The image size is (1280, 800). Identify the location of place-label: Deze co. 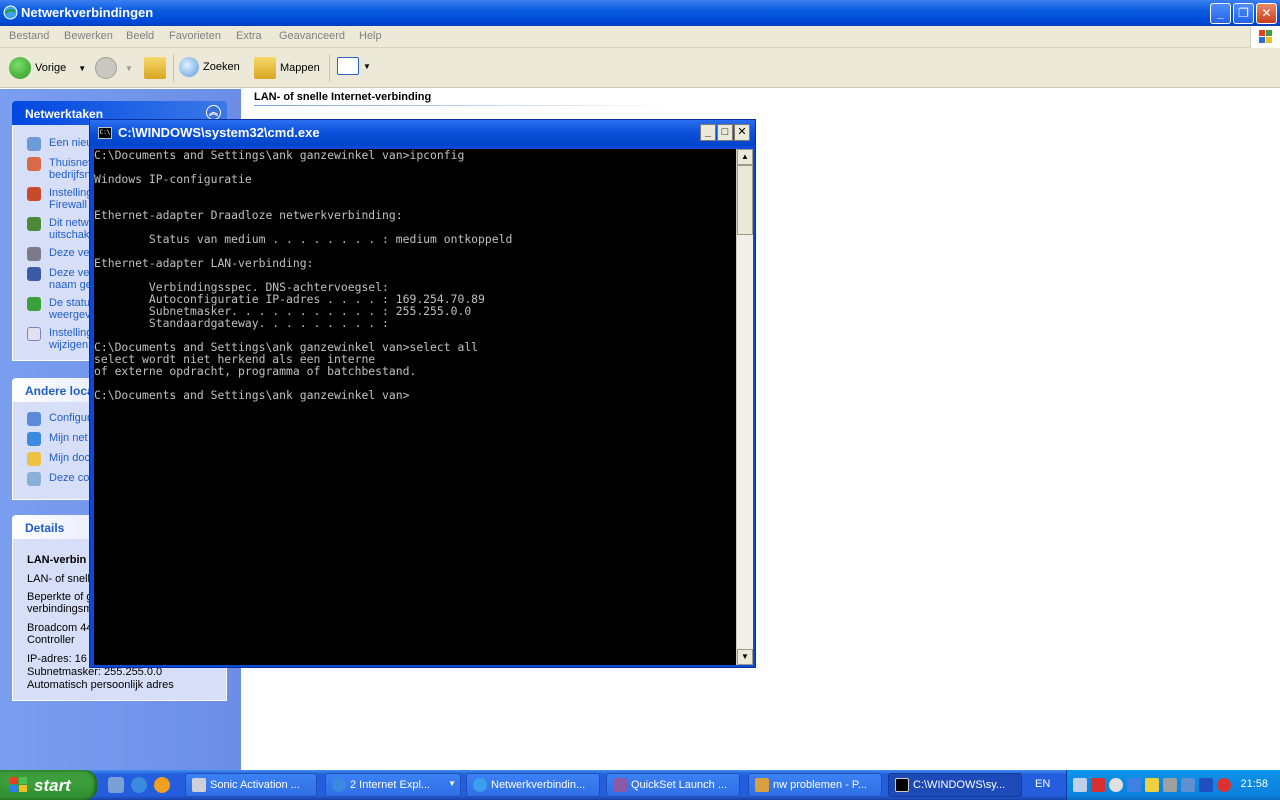
(69, 478).